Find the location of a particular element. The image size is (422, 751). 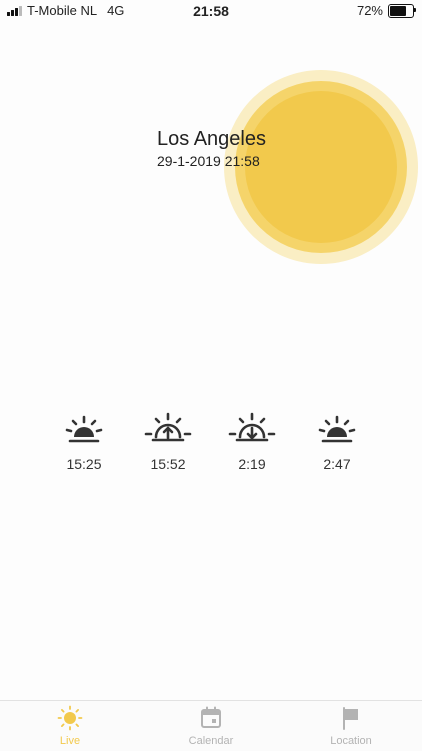

calendar-icon is located at coordinates (211, 717).